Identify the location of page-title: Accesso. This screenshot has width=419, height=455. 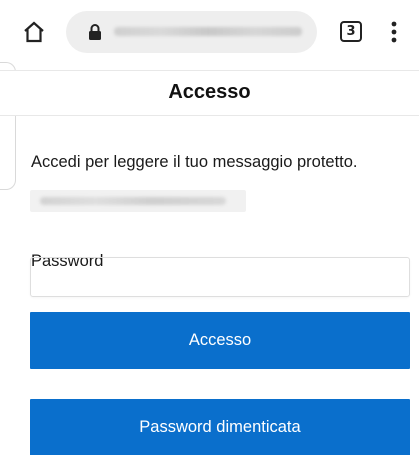
(209, 92).